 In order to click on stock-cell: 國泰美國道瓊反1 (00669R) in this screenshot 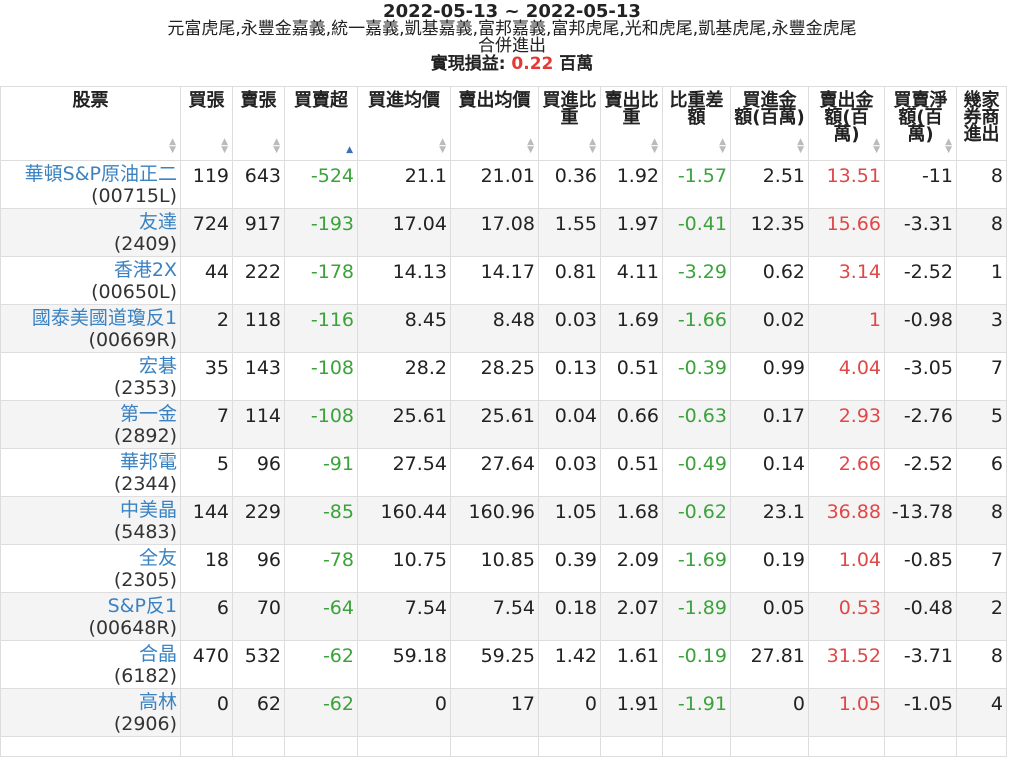, I will do `click(90, 328)`.